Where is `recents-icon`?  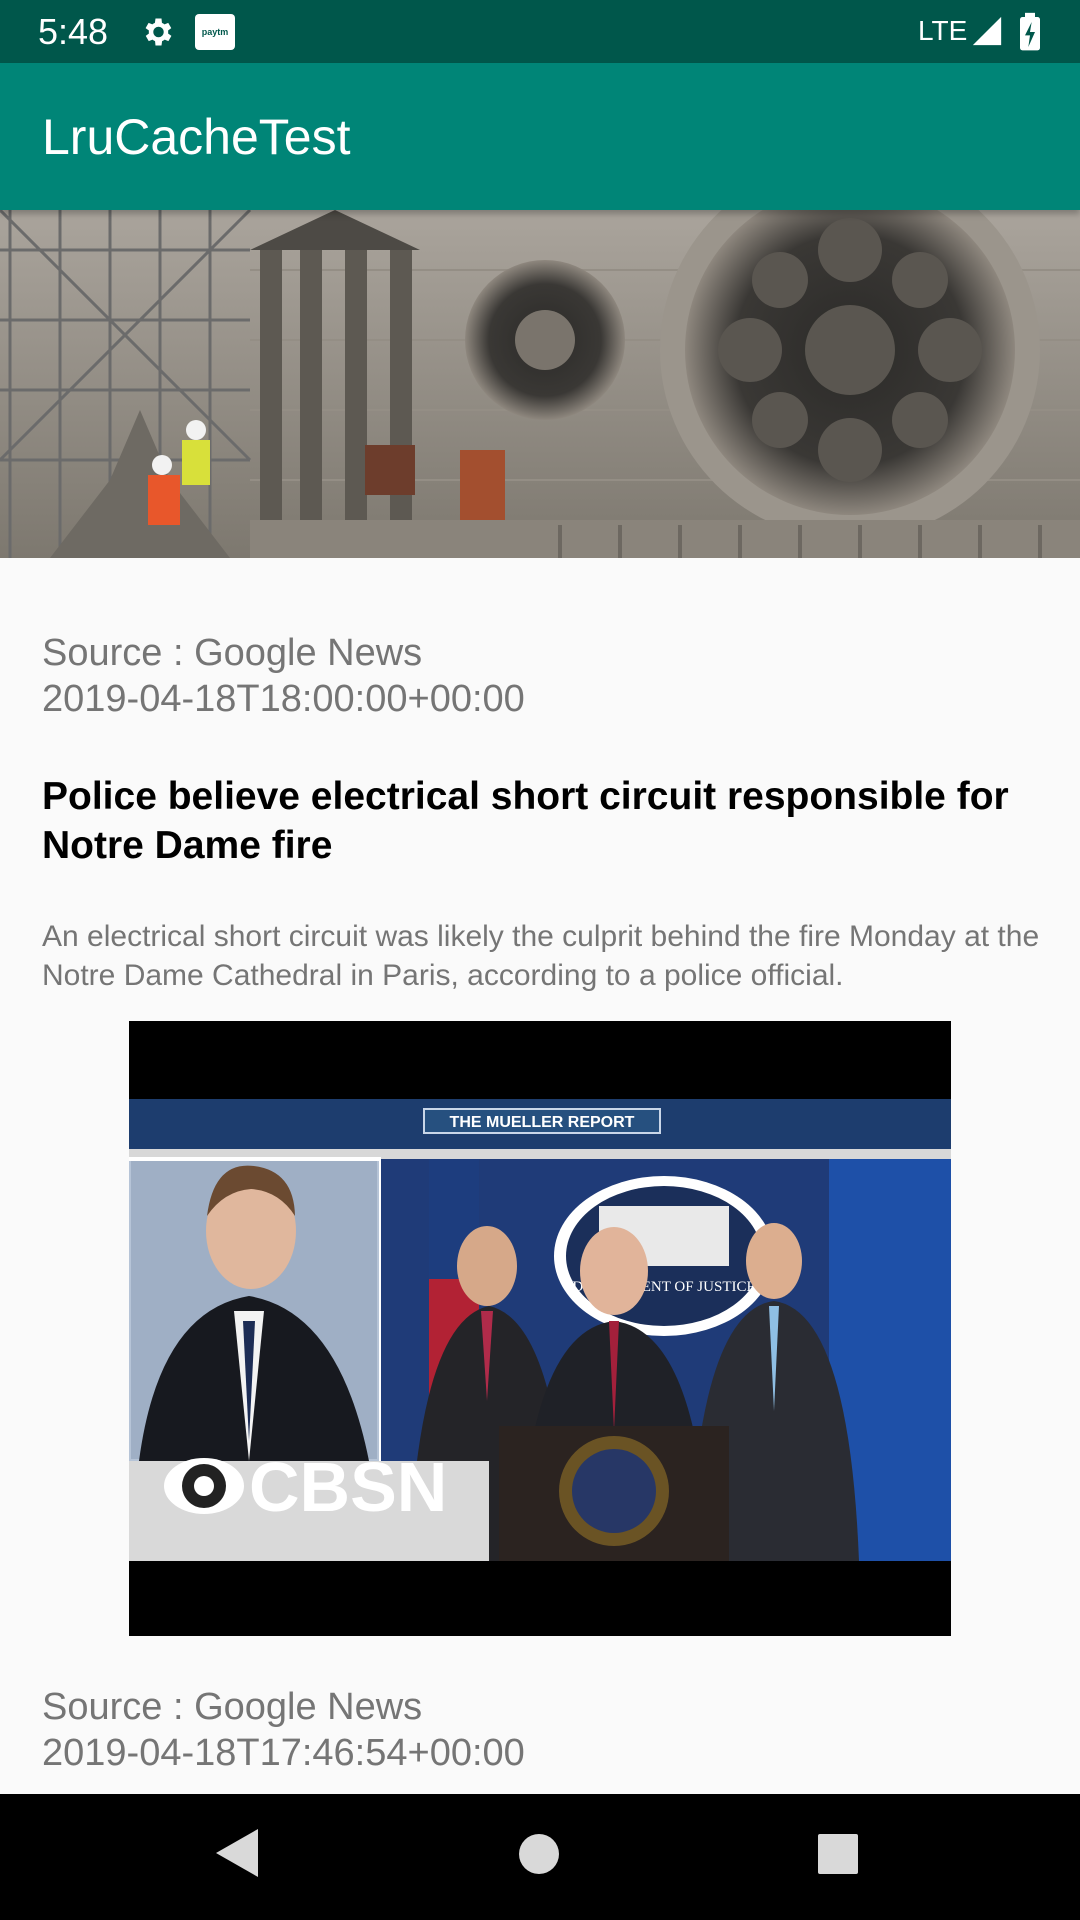 recents-icon is located at coordinates (838, 1854).